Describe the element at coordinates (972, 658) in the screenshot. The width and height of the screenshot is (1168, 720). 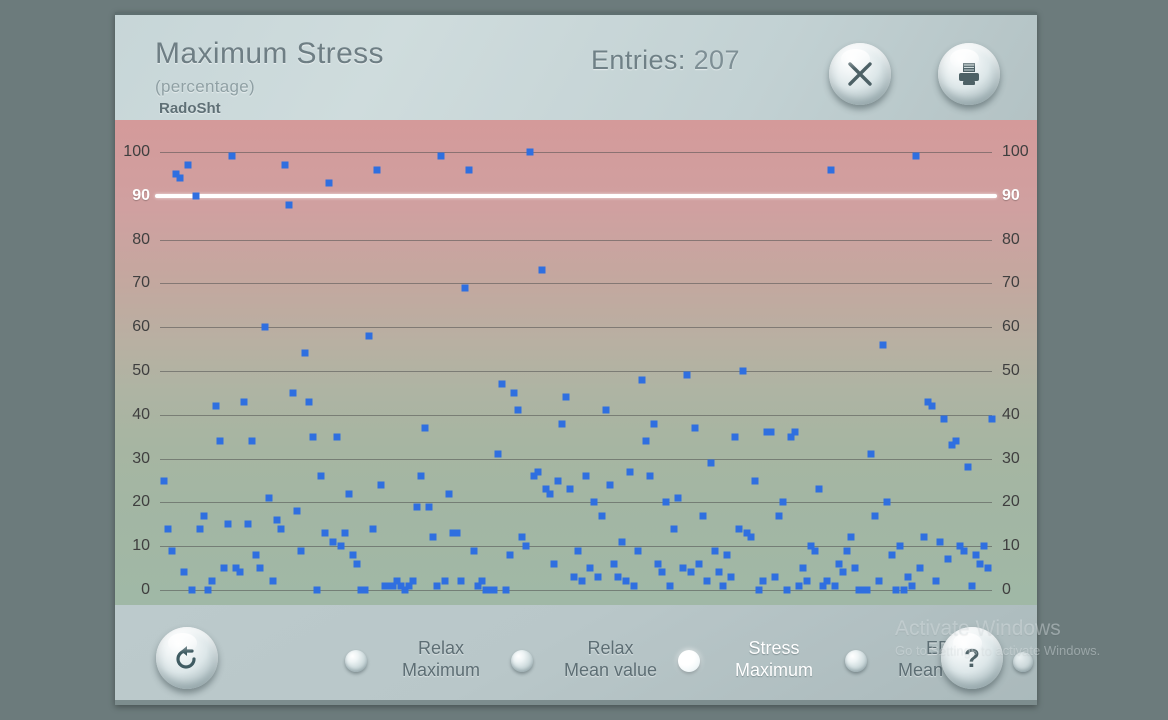
I see `help-button: ?` at that location.